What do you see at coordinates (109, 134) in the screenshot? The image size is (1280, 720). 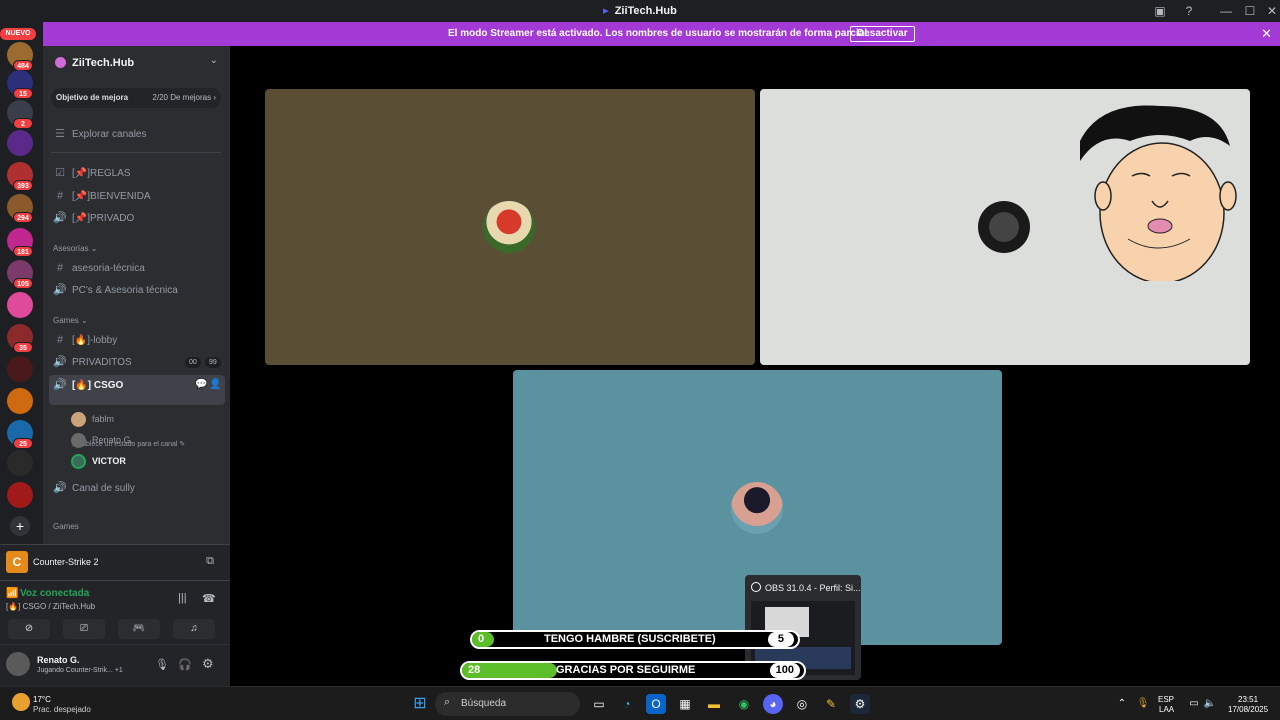 I see `explore-label: Explorar canales` at bounding box center [109, 134].